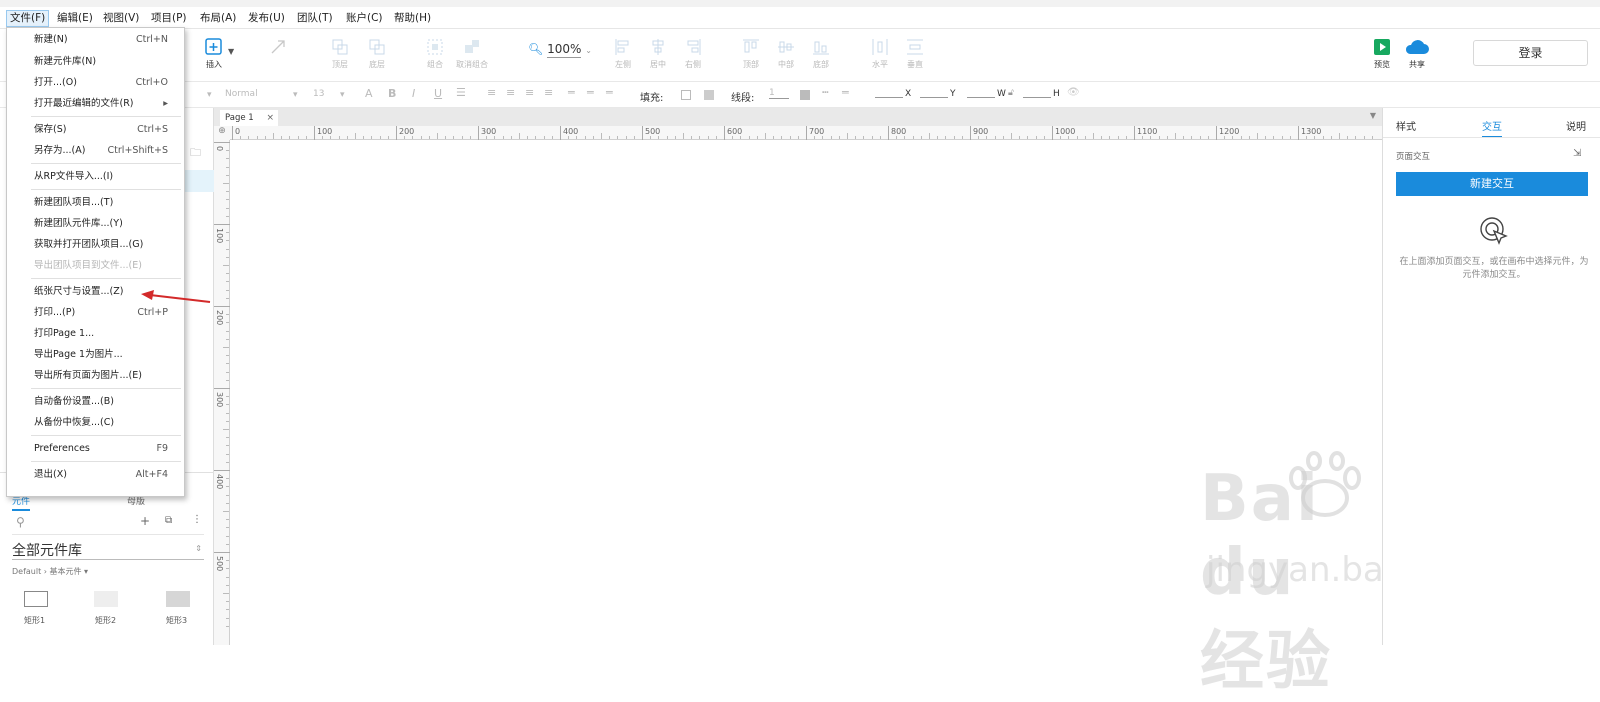  Describe the element at coordinates (880, 54) in the screenshot. I see `distribute-horizontal-button: 水平` at that location.